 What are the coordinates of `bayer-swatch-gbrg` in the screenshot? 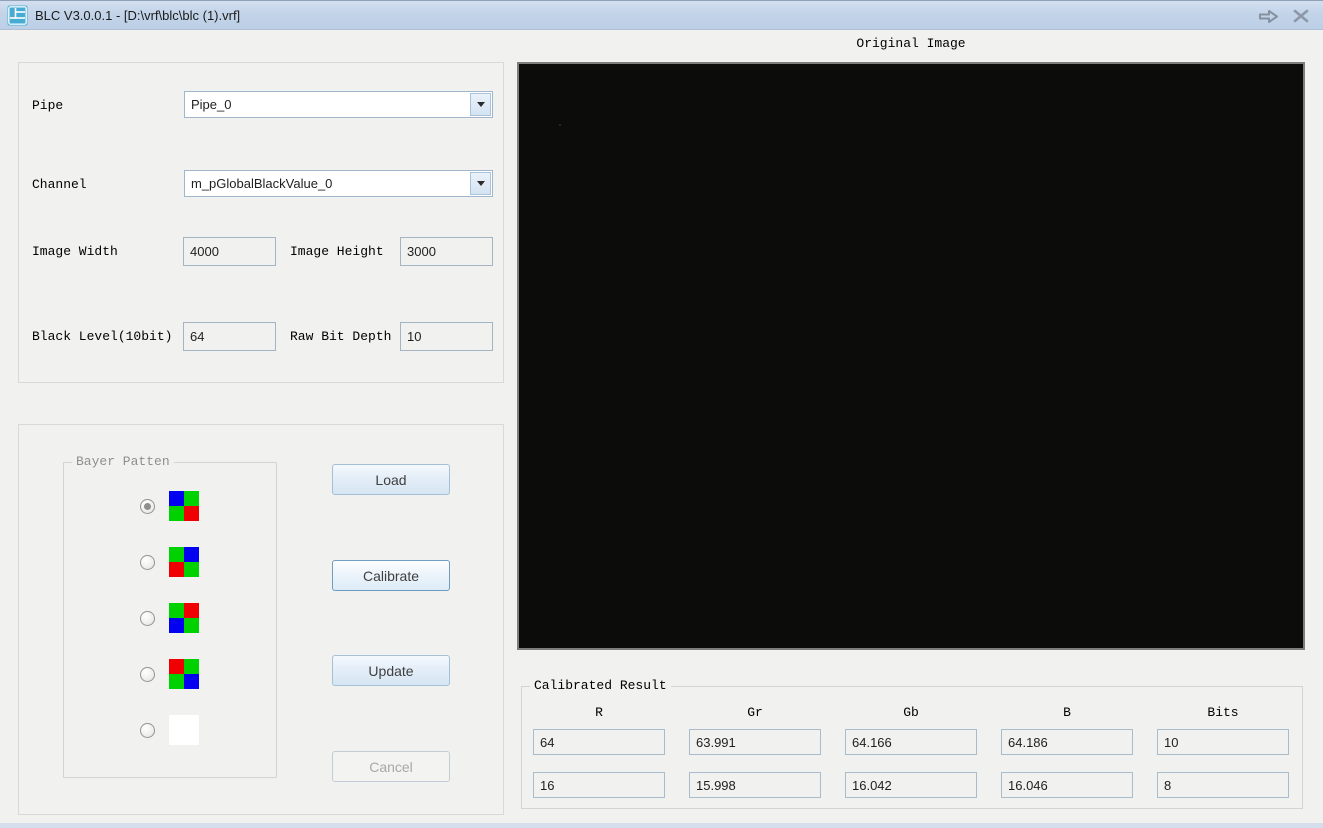 It's located at (184, 562).